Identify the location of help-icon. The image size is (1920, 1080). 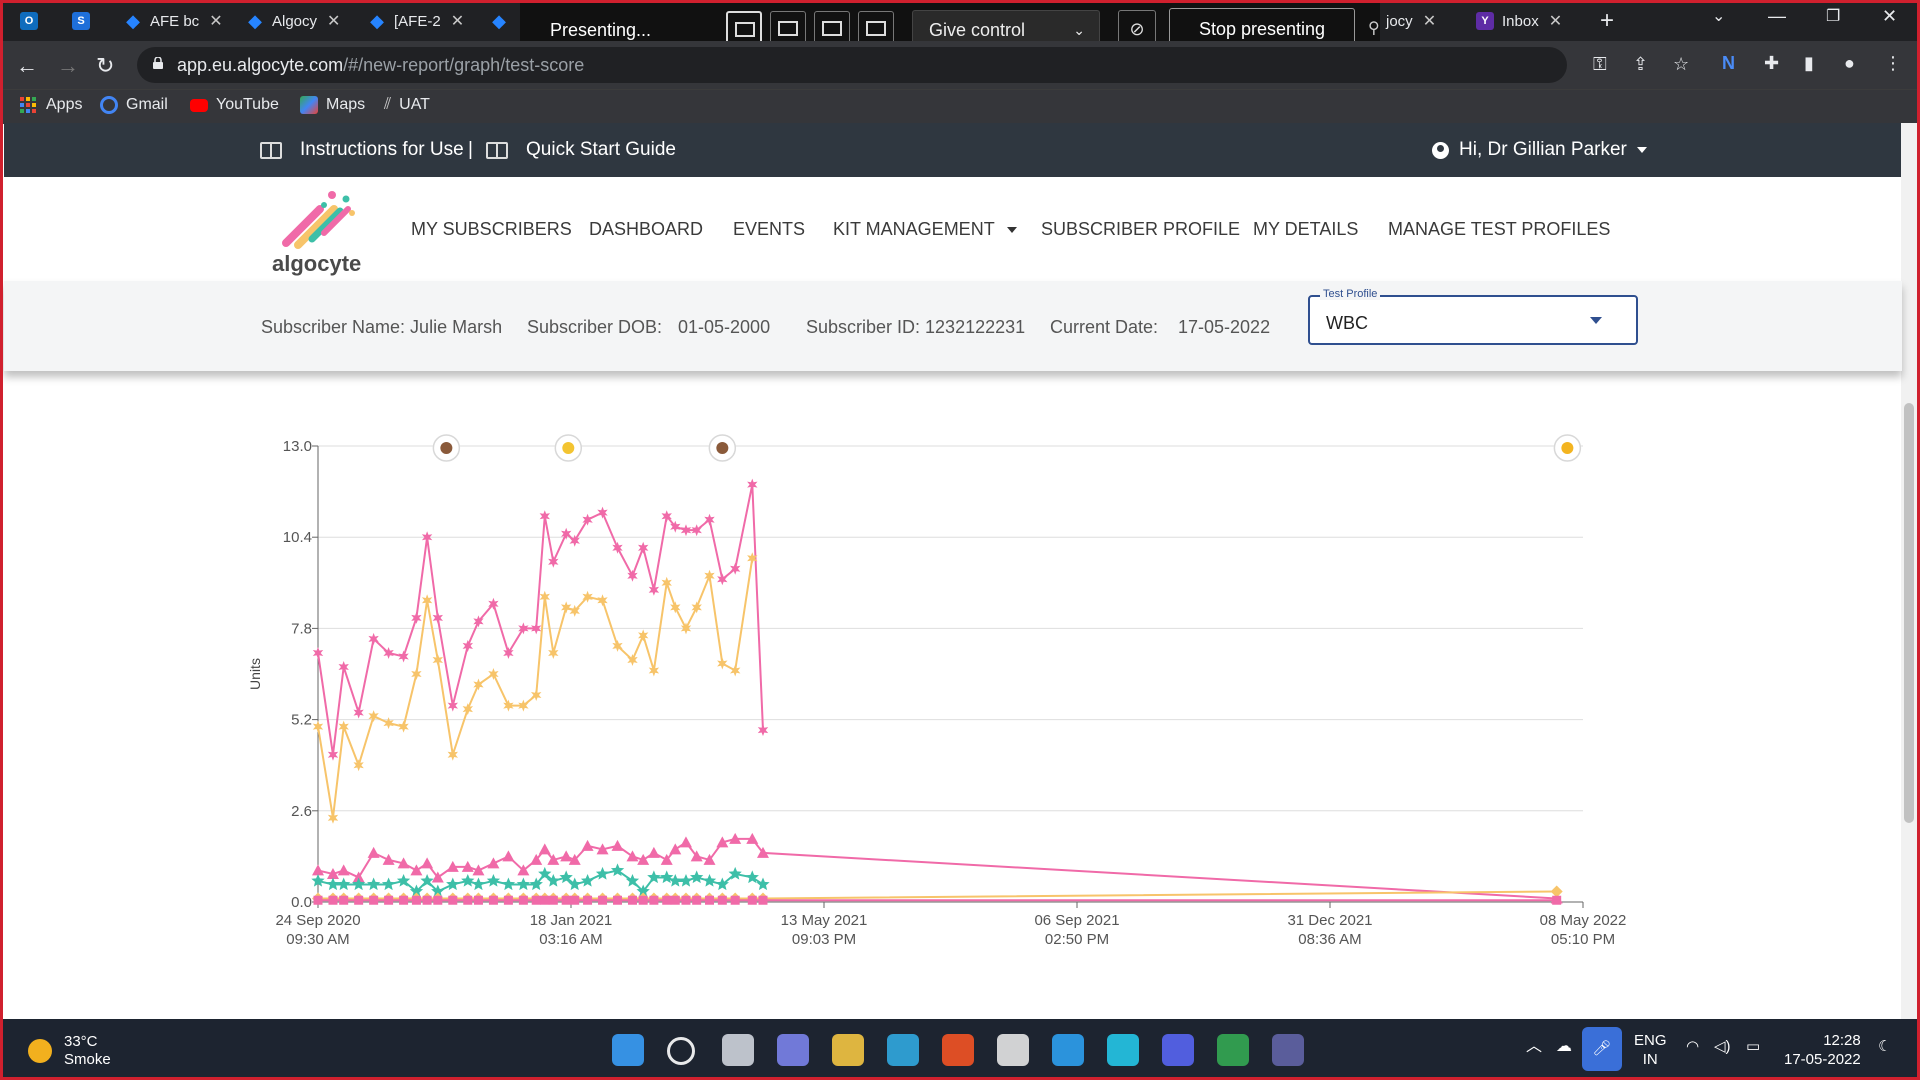
(1068, 1050).